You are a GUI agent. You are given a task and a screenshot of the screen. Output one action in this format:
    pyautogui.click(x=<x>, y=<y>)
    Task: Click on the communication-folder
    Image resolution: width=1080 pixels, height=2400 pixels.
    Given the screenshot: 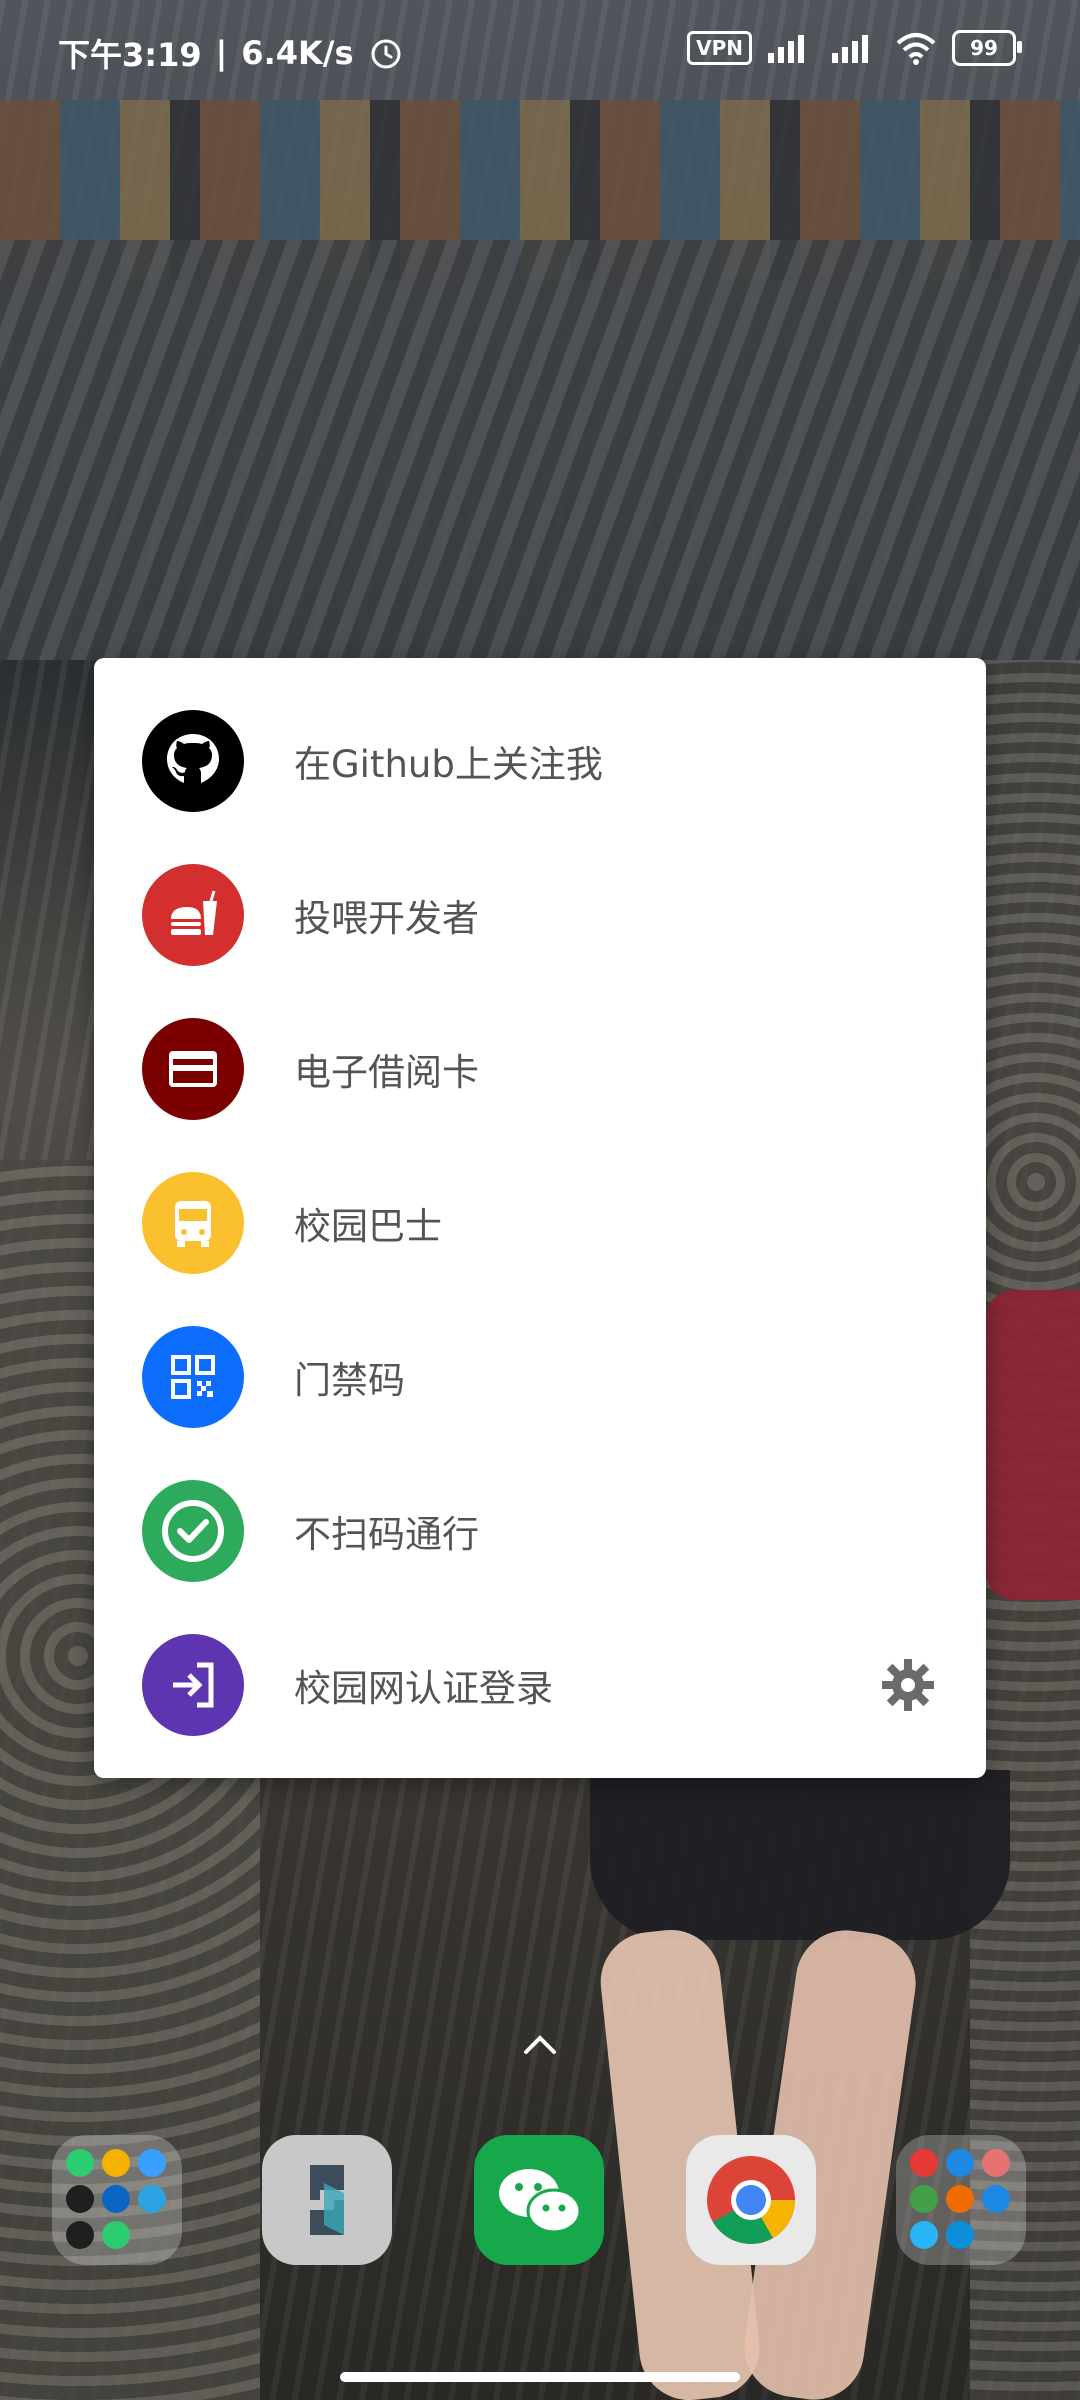 What is the action you would take?
    pyautogui.click(x=117, y=2200)
    